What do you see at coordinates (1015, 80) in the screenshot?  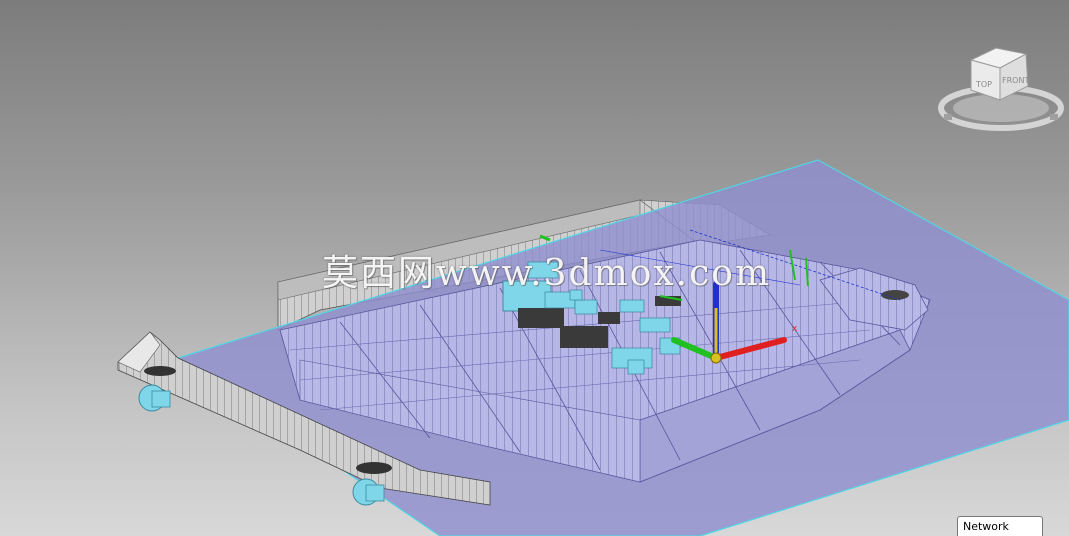 I see `viewcube-front-face-label: FRONT` at bounding box center [1015, 80].